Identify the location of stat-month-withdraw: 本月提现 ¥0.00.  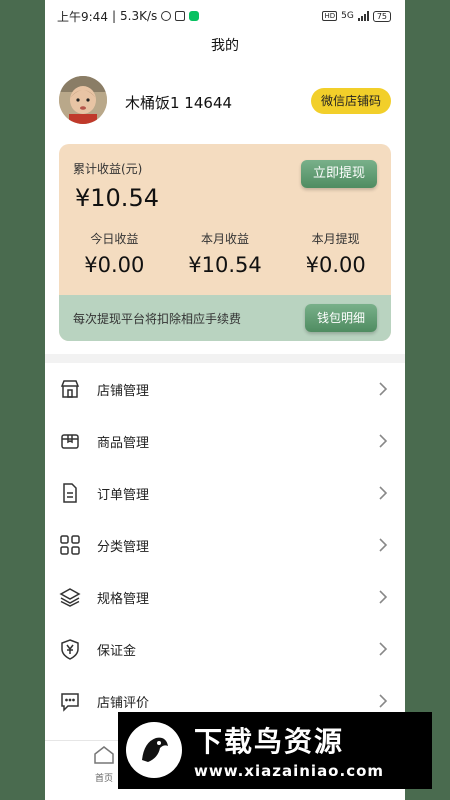
(335, 253).